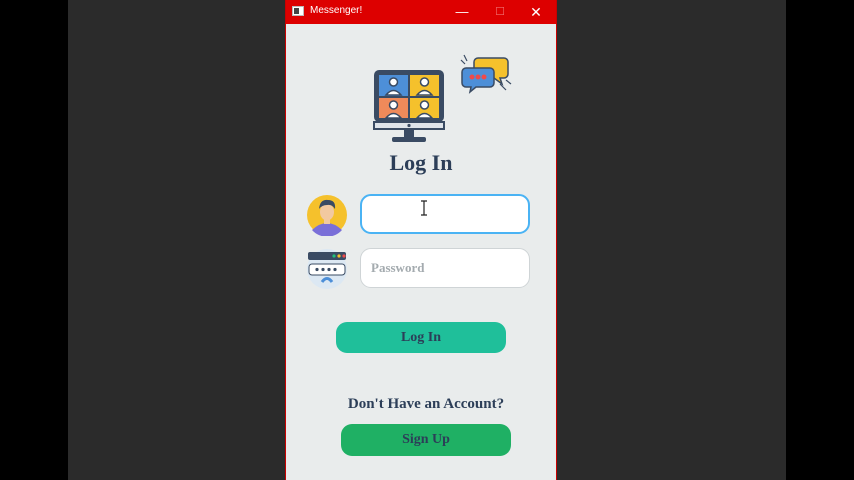  Describe the element at coordinates (426, 404) in the screenshot. I see `signup-prompt: Don't Have an Account?` at that location.